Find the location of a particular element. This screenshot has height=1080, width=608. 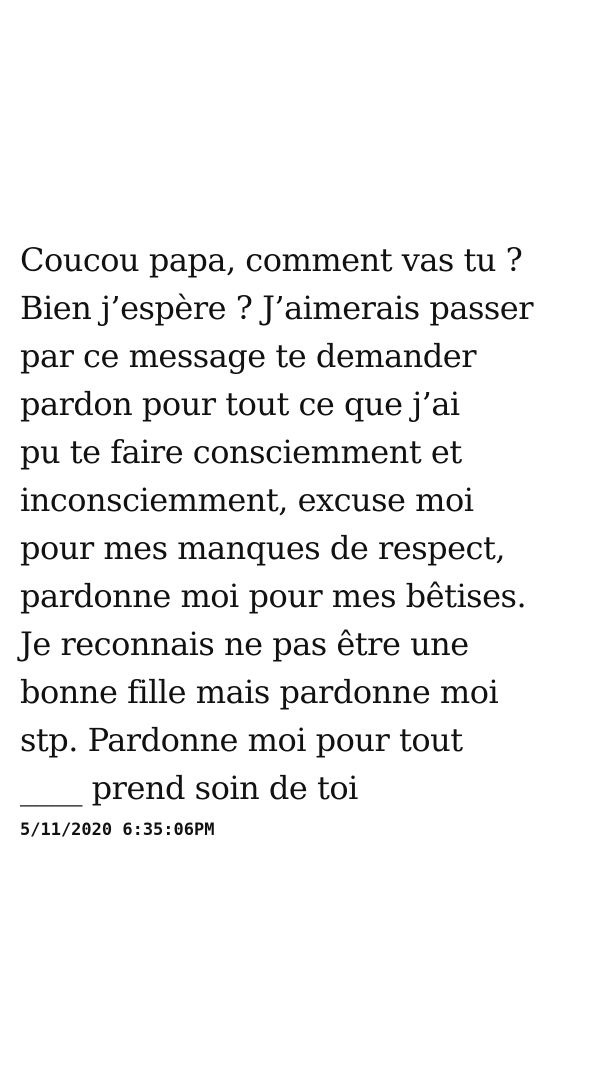

message-line: pardon pour tout ce que j’ai is located at coordinates (240, 404).